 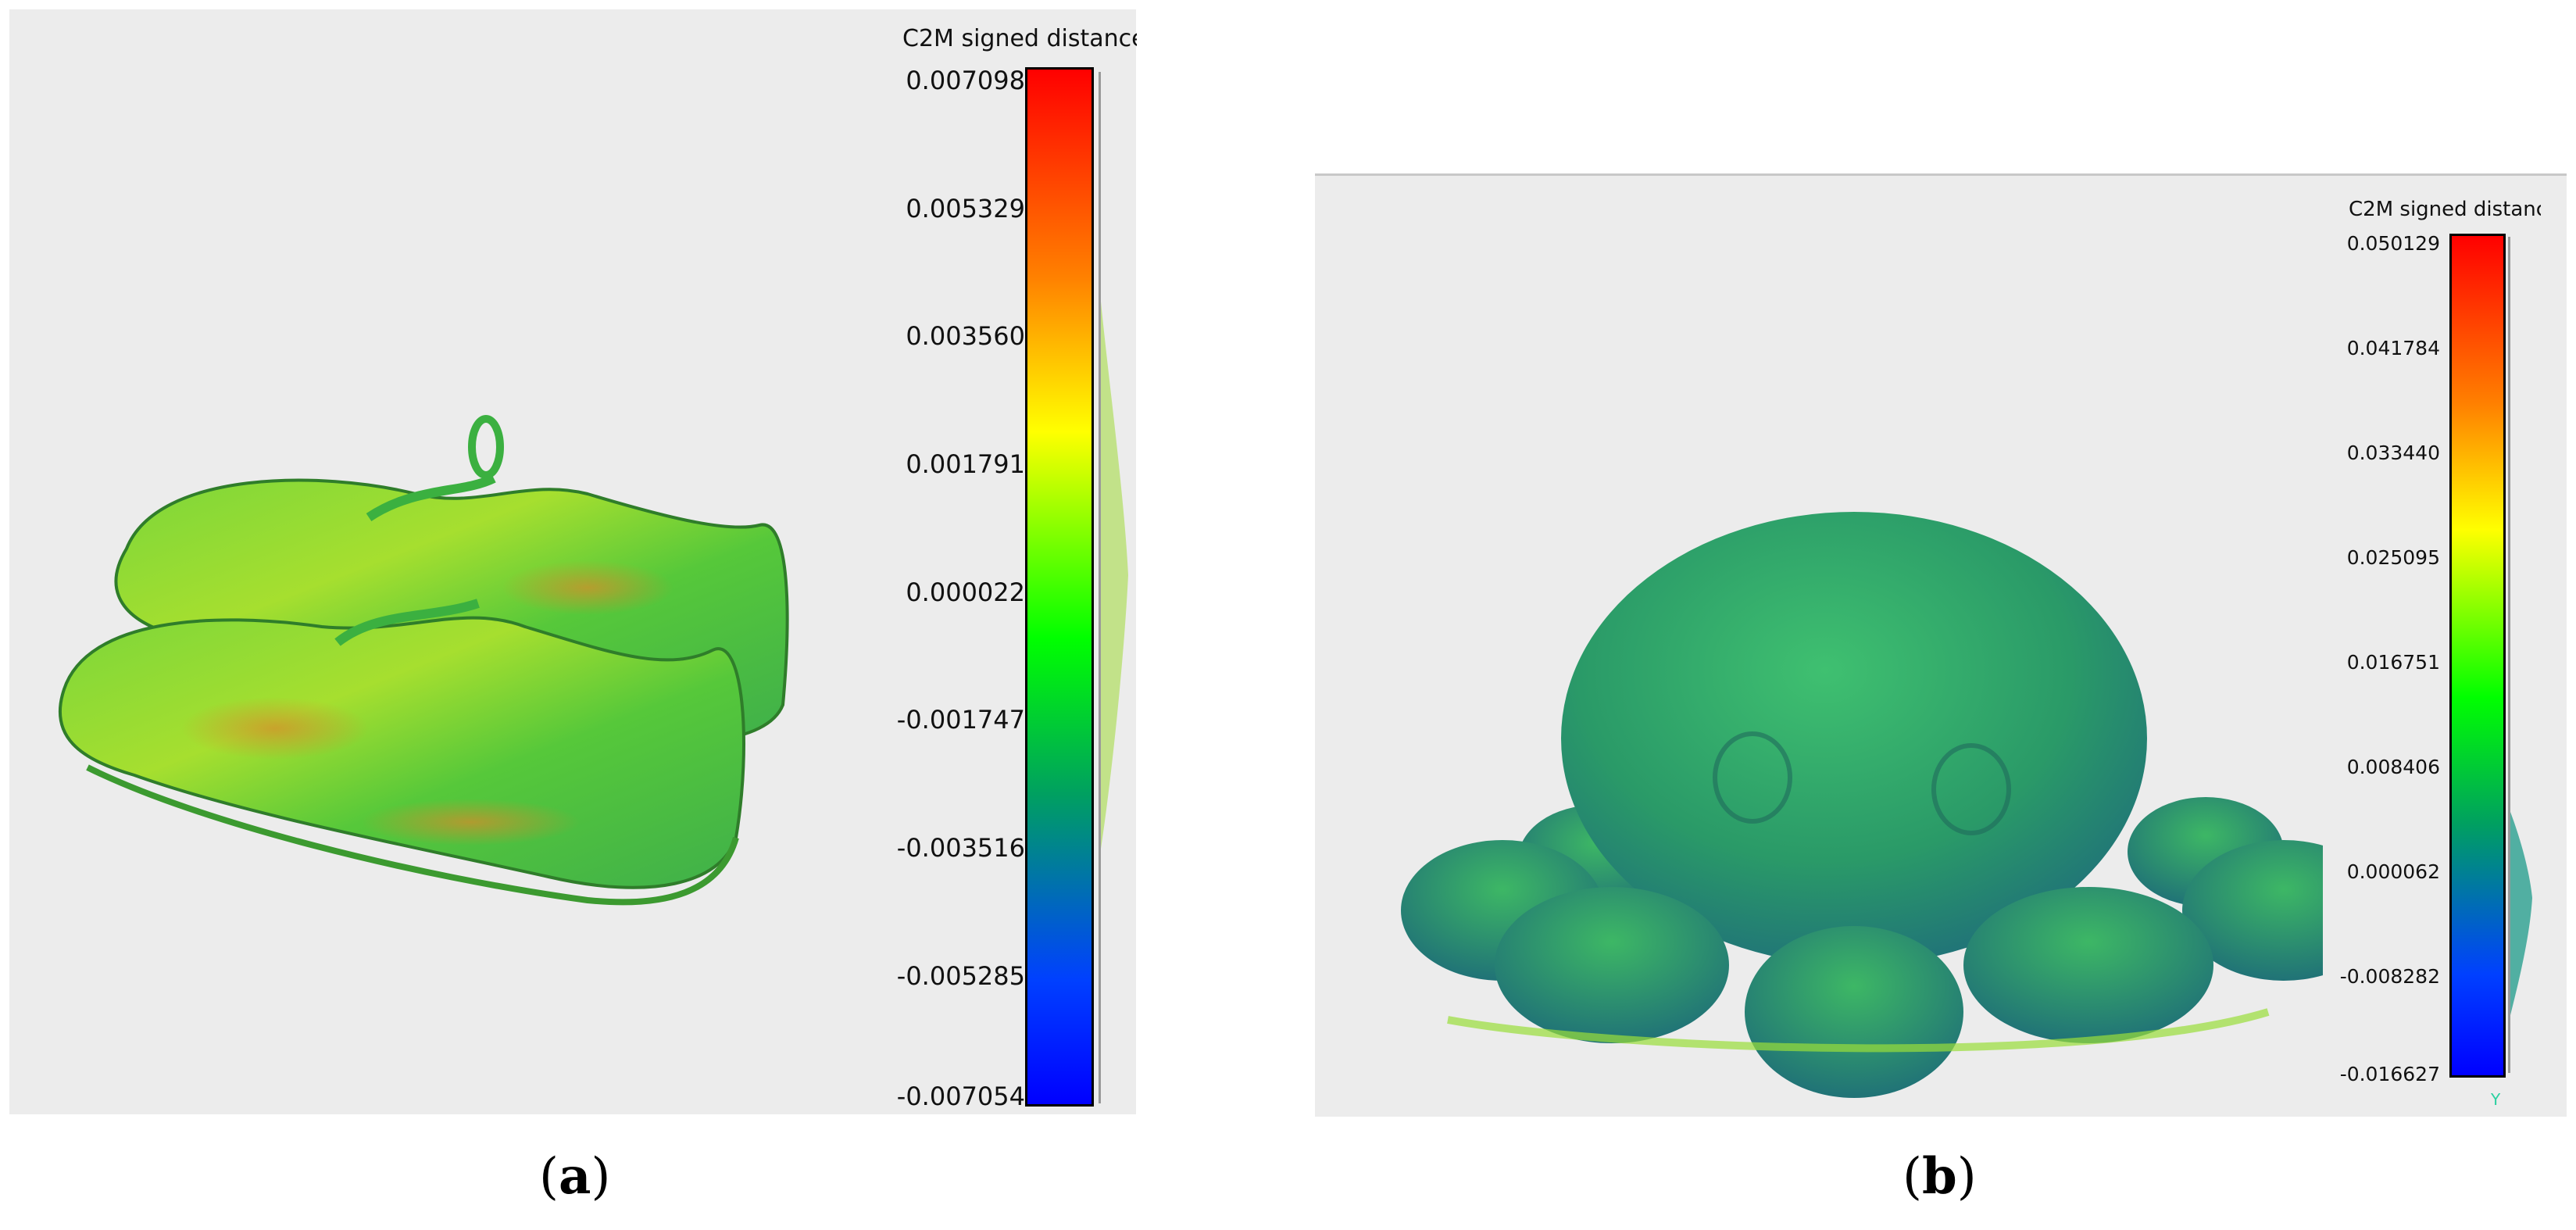 I want to click on tick-label: 0.008406, so click(x=2393, y=767).